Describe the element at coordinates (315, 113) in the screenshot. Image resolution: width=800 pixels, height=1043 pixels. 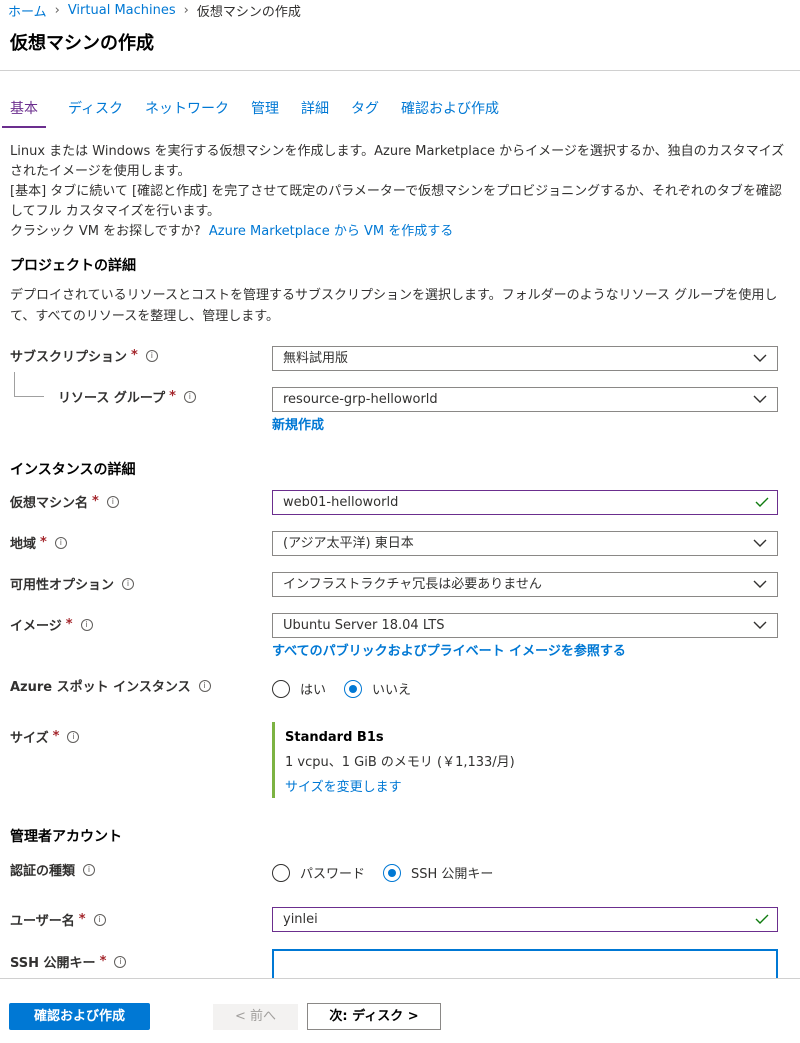
I see `tab-advanced: 詳細` at that location.